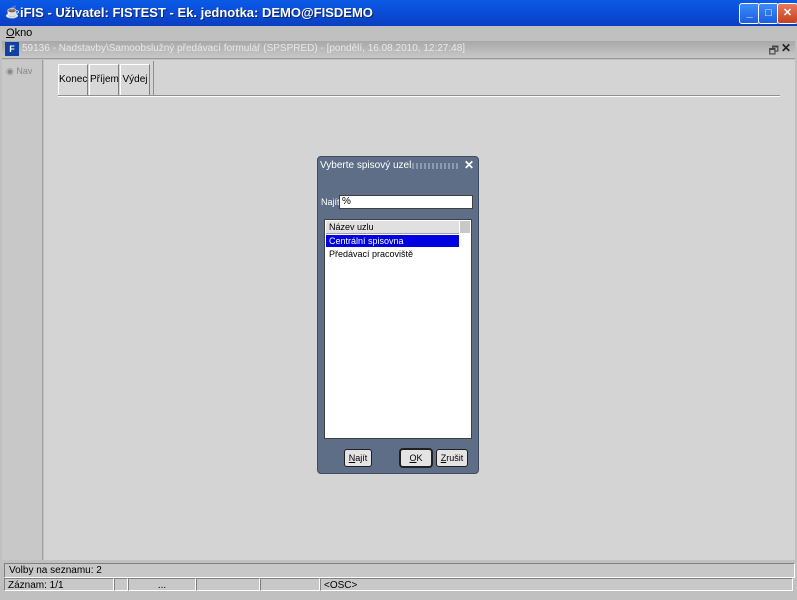 The image size is (797, 600). What do you see at coordinates (392, 254) in the screenshot?
I see `list-item: Předávací pracoviště` at bounding box center [392, 254].